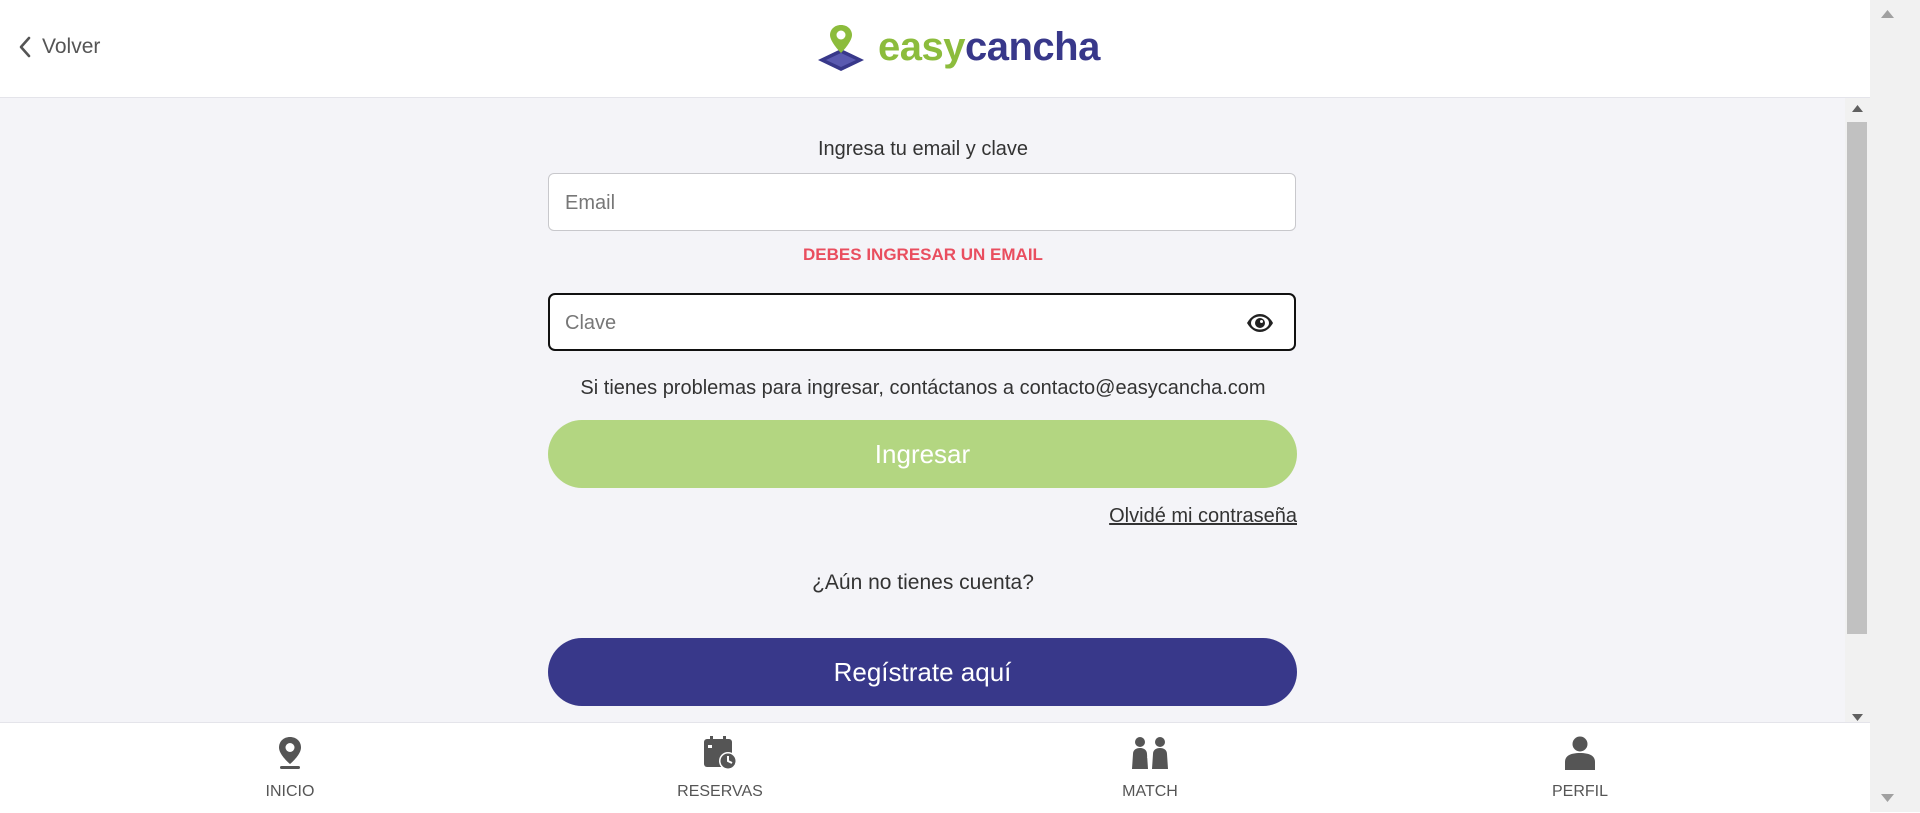 This screenshot has height=813, width=1920. What do you see at coordinates (1580, 753) in the screenshot?
I see `user-profile-icon` at bounding box center [1580, 753].